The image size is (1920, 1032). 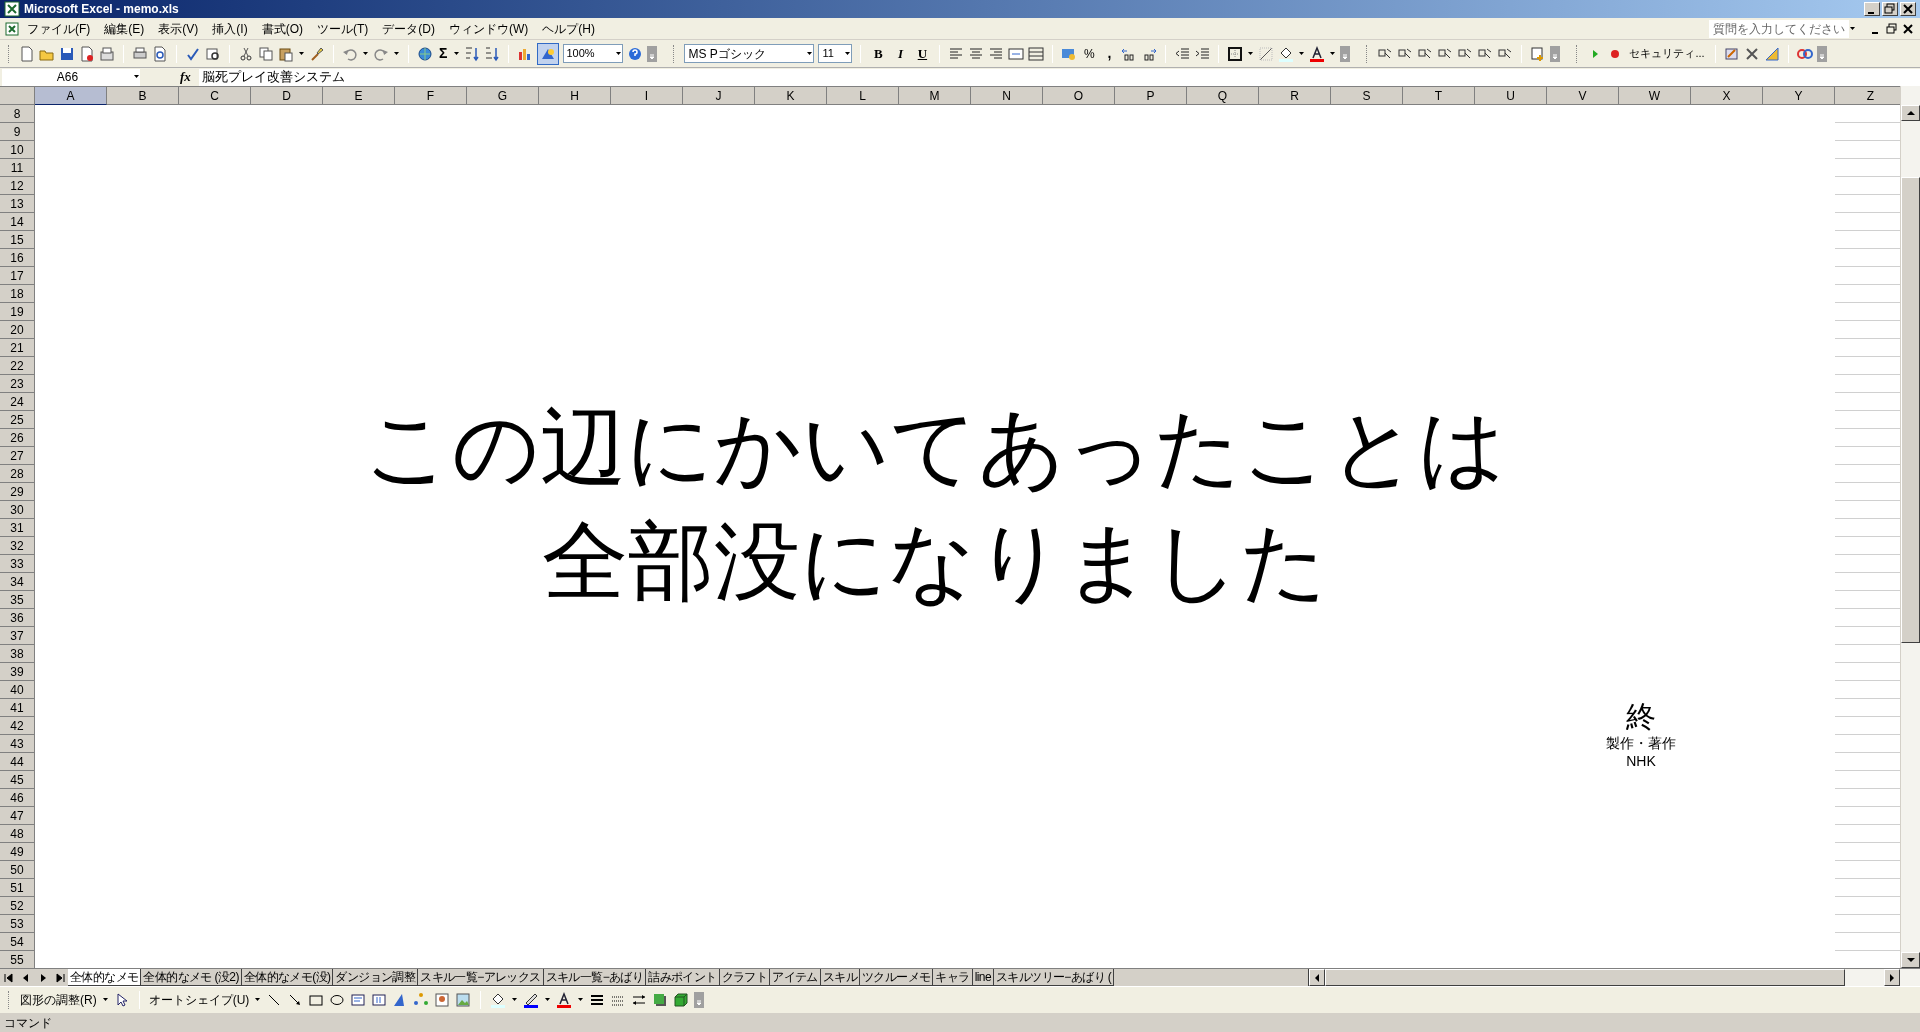 I want to click on restore-button, so click(x=1890, y=9).